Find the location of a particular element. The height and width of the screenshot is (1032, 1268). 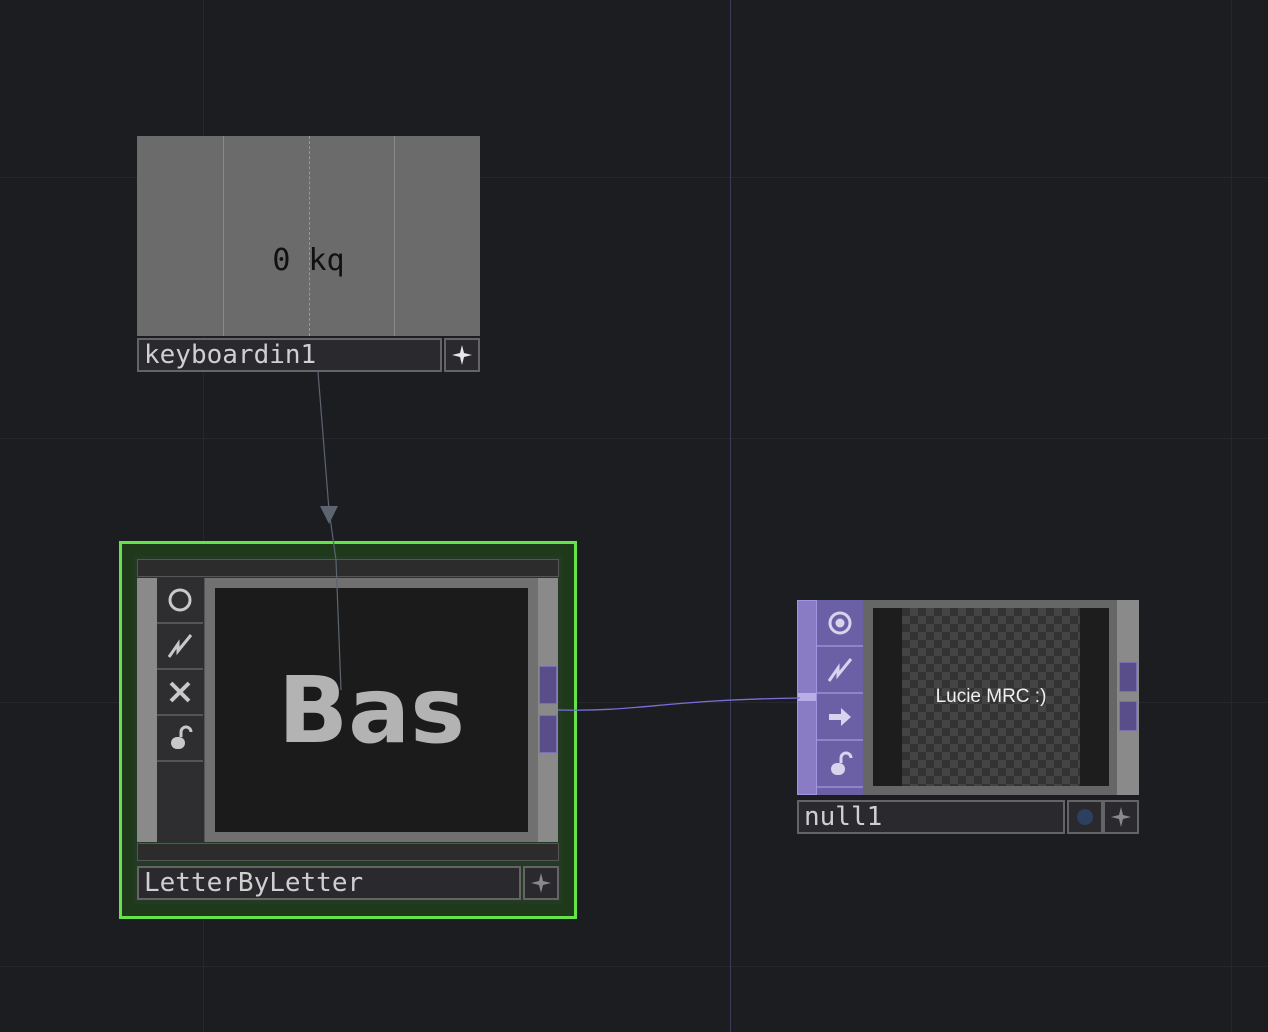

null1-input-connector is located at coordinates (807, 697).